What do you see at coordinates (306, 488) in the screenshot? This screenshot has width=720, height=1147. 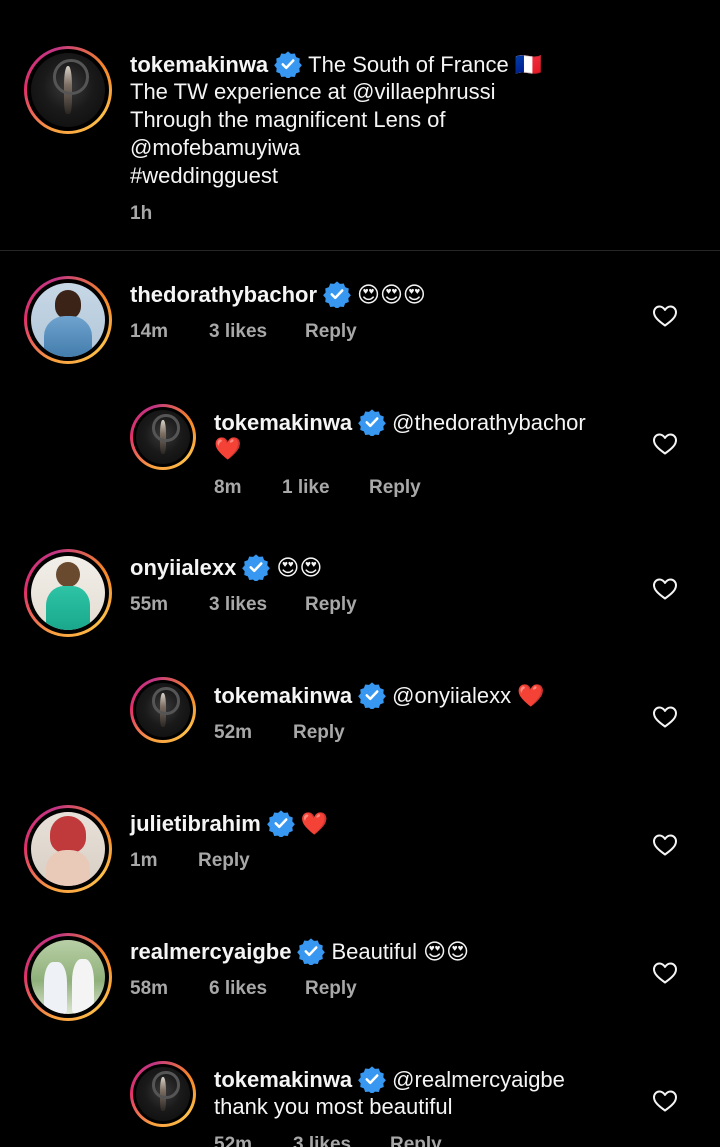 I see `reply-likes: 1 like` at bounding box center [306, 488].